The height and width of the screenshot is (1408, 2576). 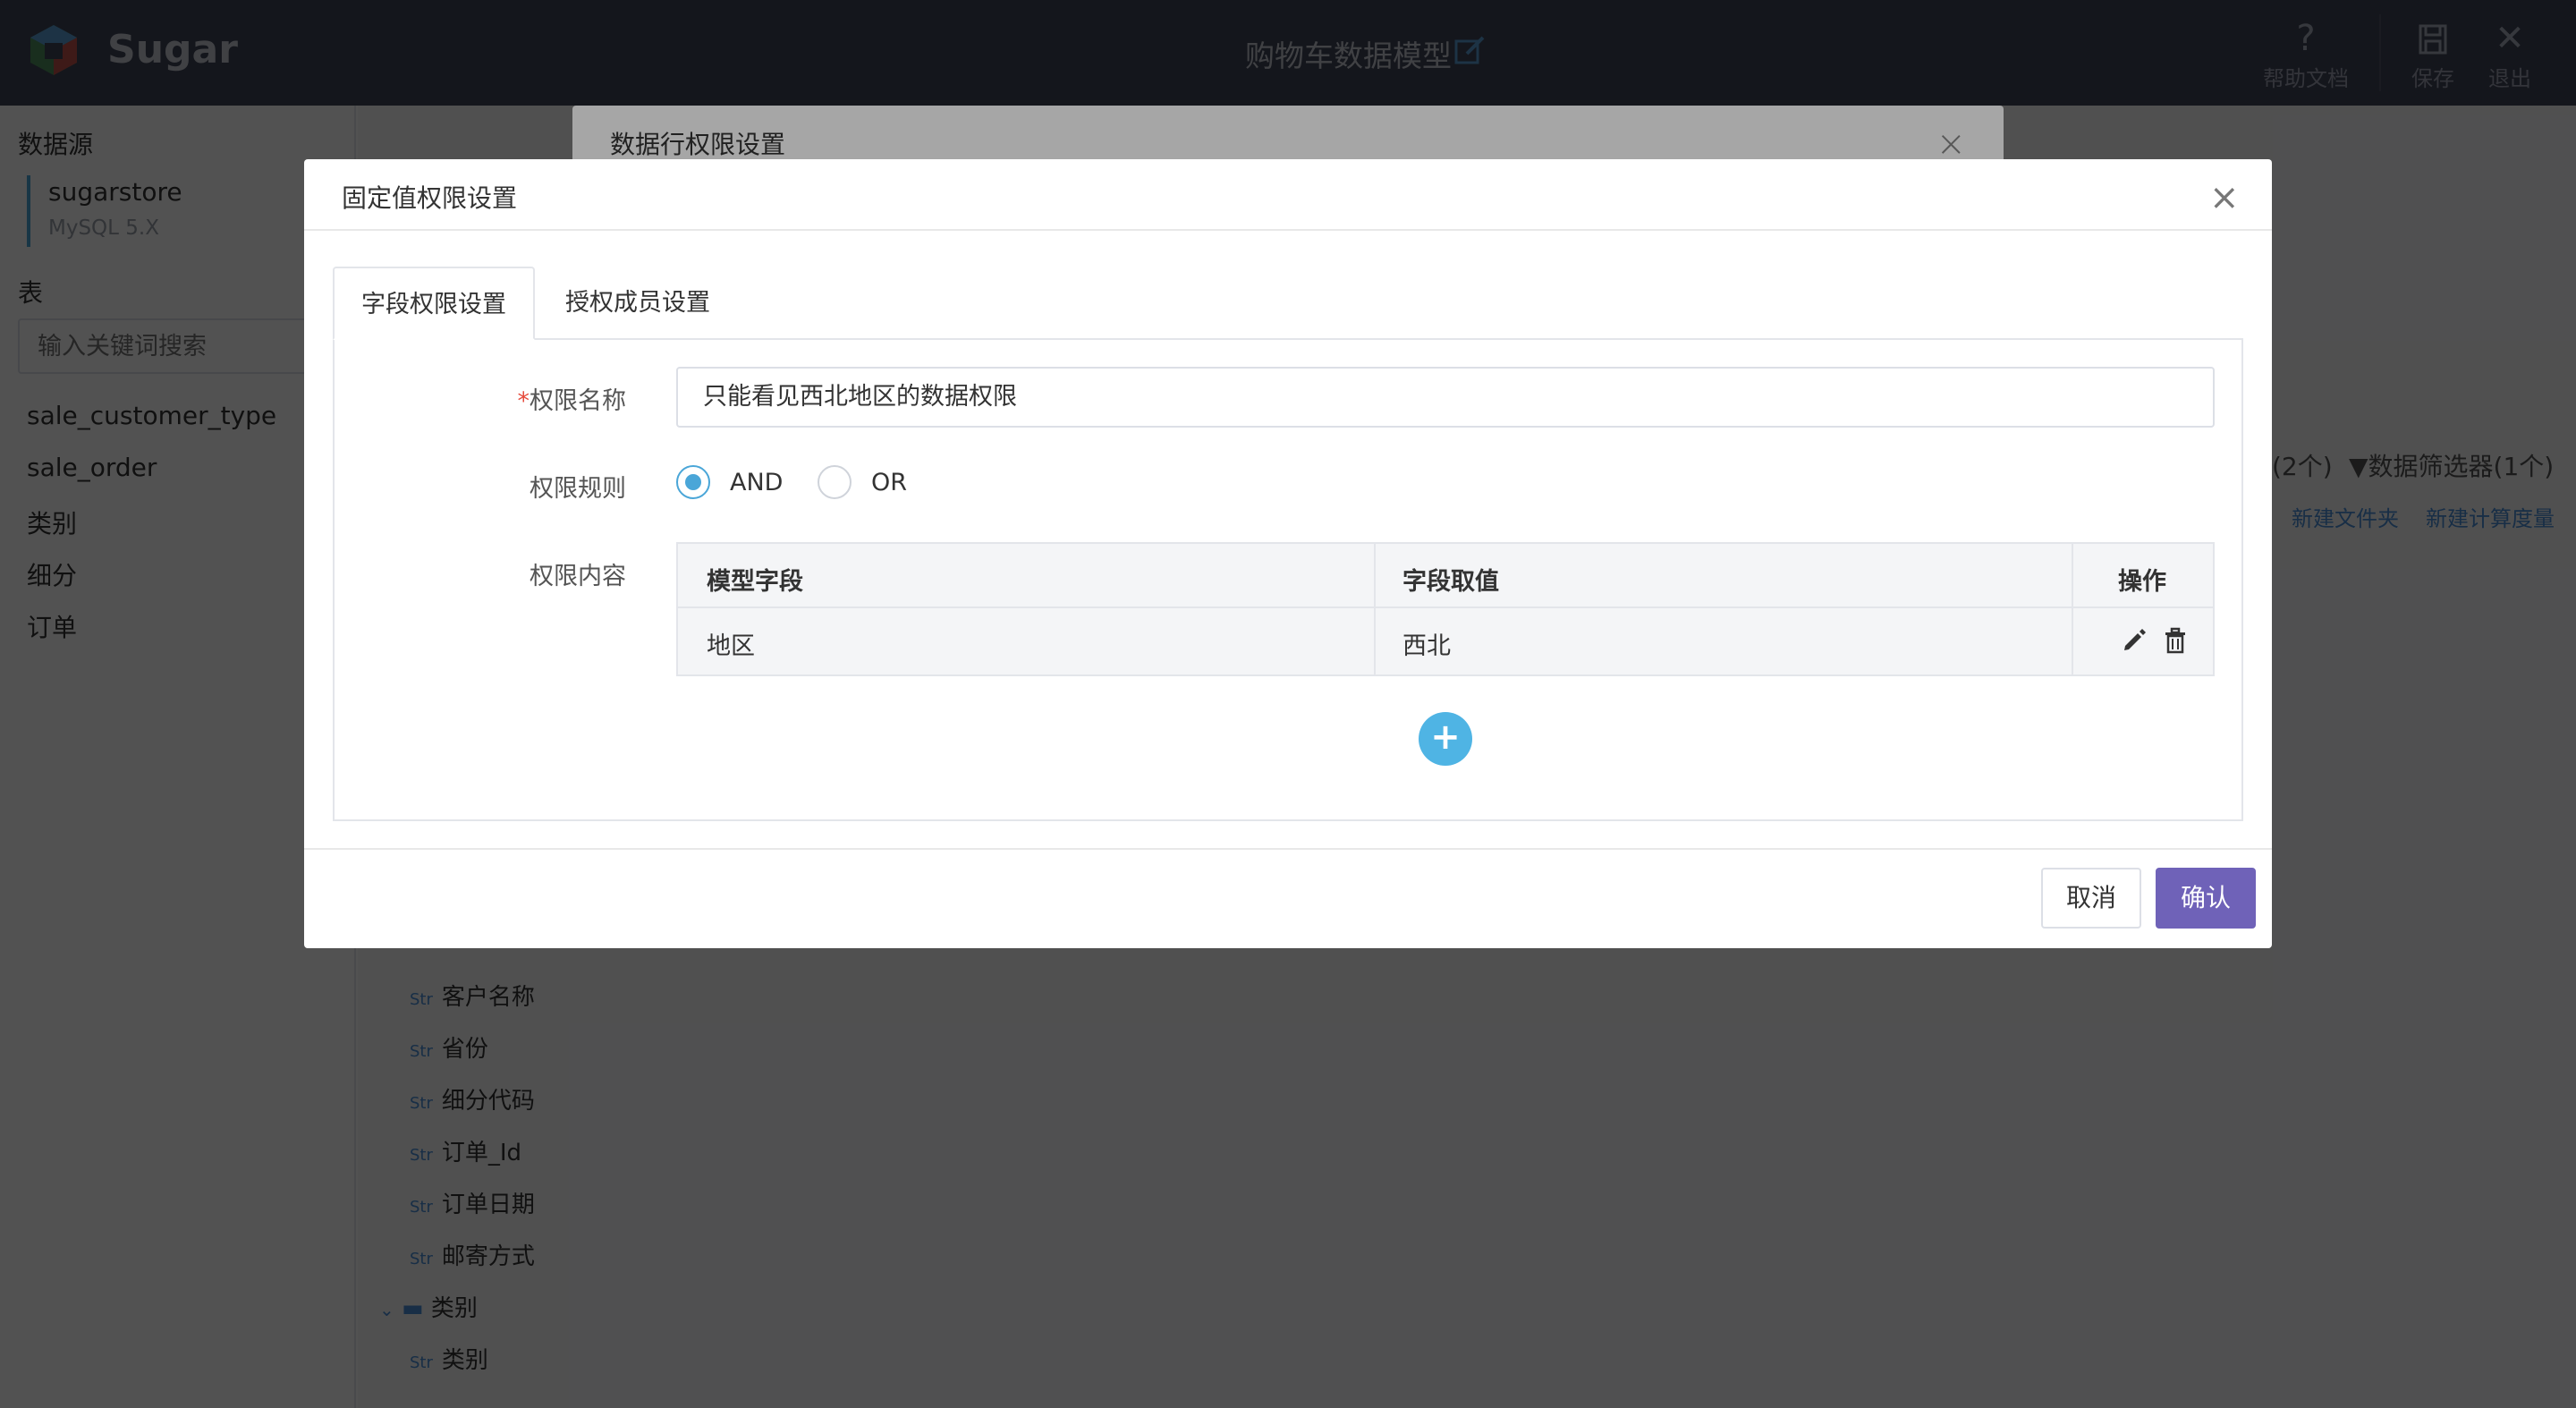 I want to click on permission-name-label: *权限名称, so click(x=492, y=398).